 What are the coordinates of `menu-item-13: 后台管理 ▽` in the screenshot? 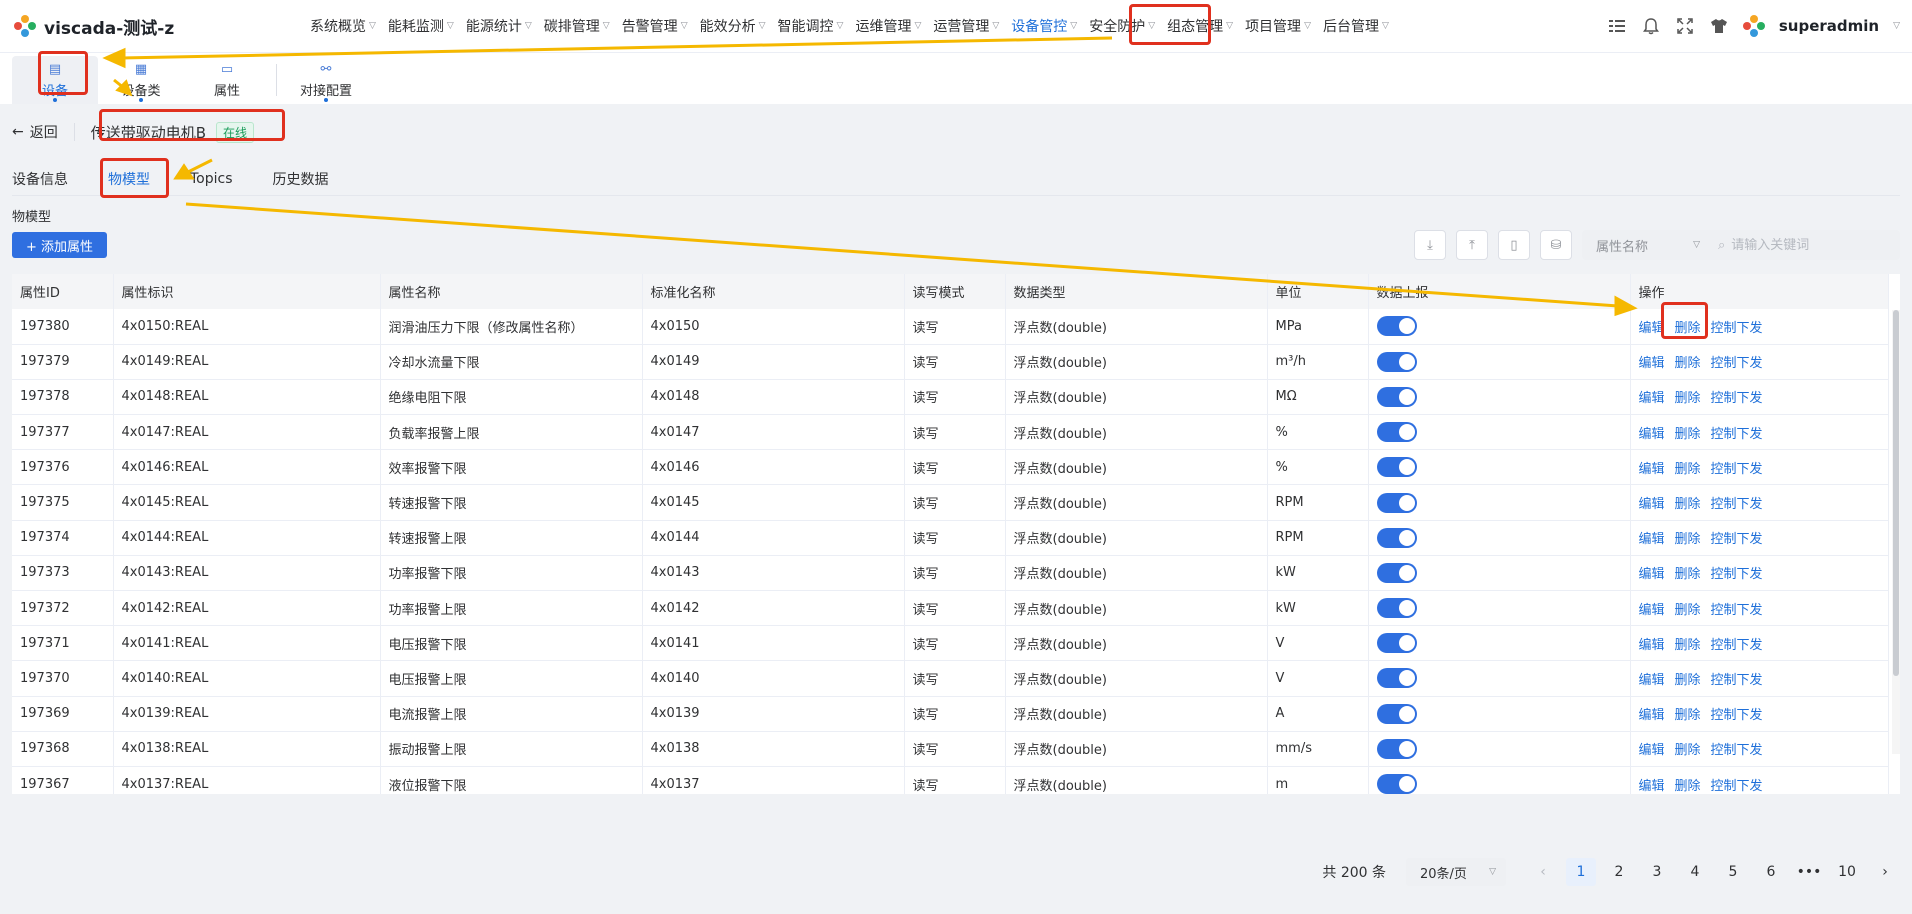 It's located at (1356, 26).